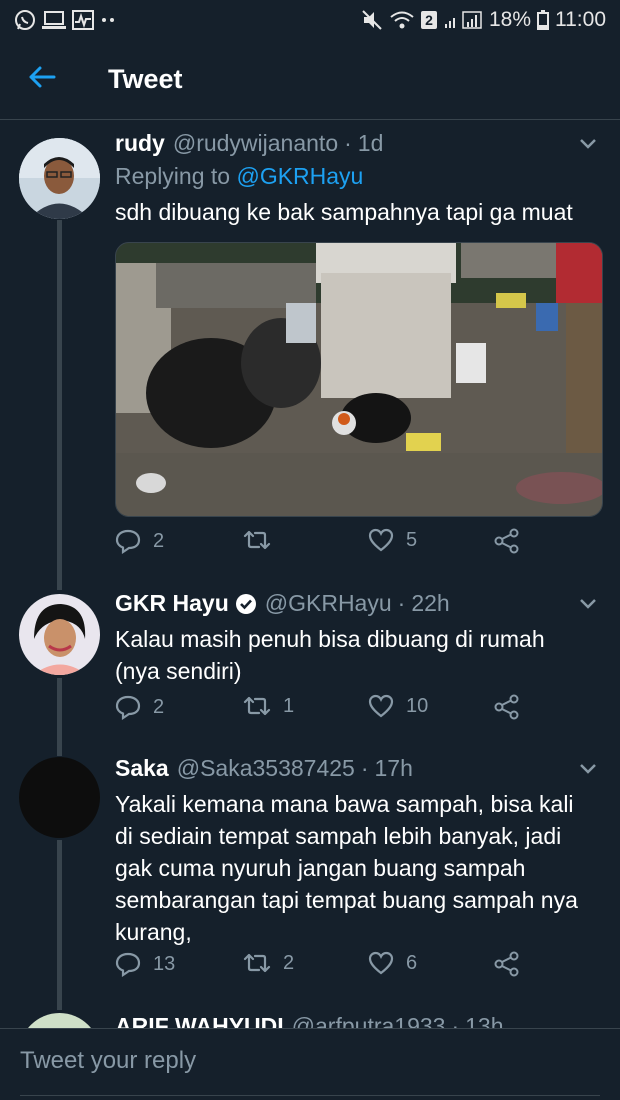 The height and width of the screenshot is (1100, 620). What do you see at coordinates (289, 705) in the screenshot?
I see `retweet-count: 1` at bounding box center [289, 705].